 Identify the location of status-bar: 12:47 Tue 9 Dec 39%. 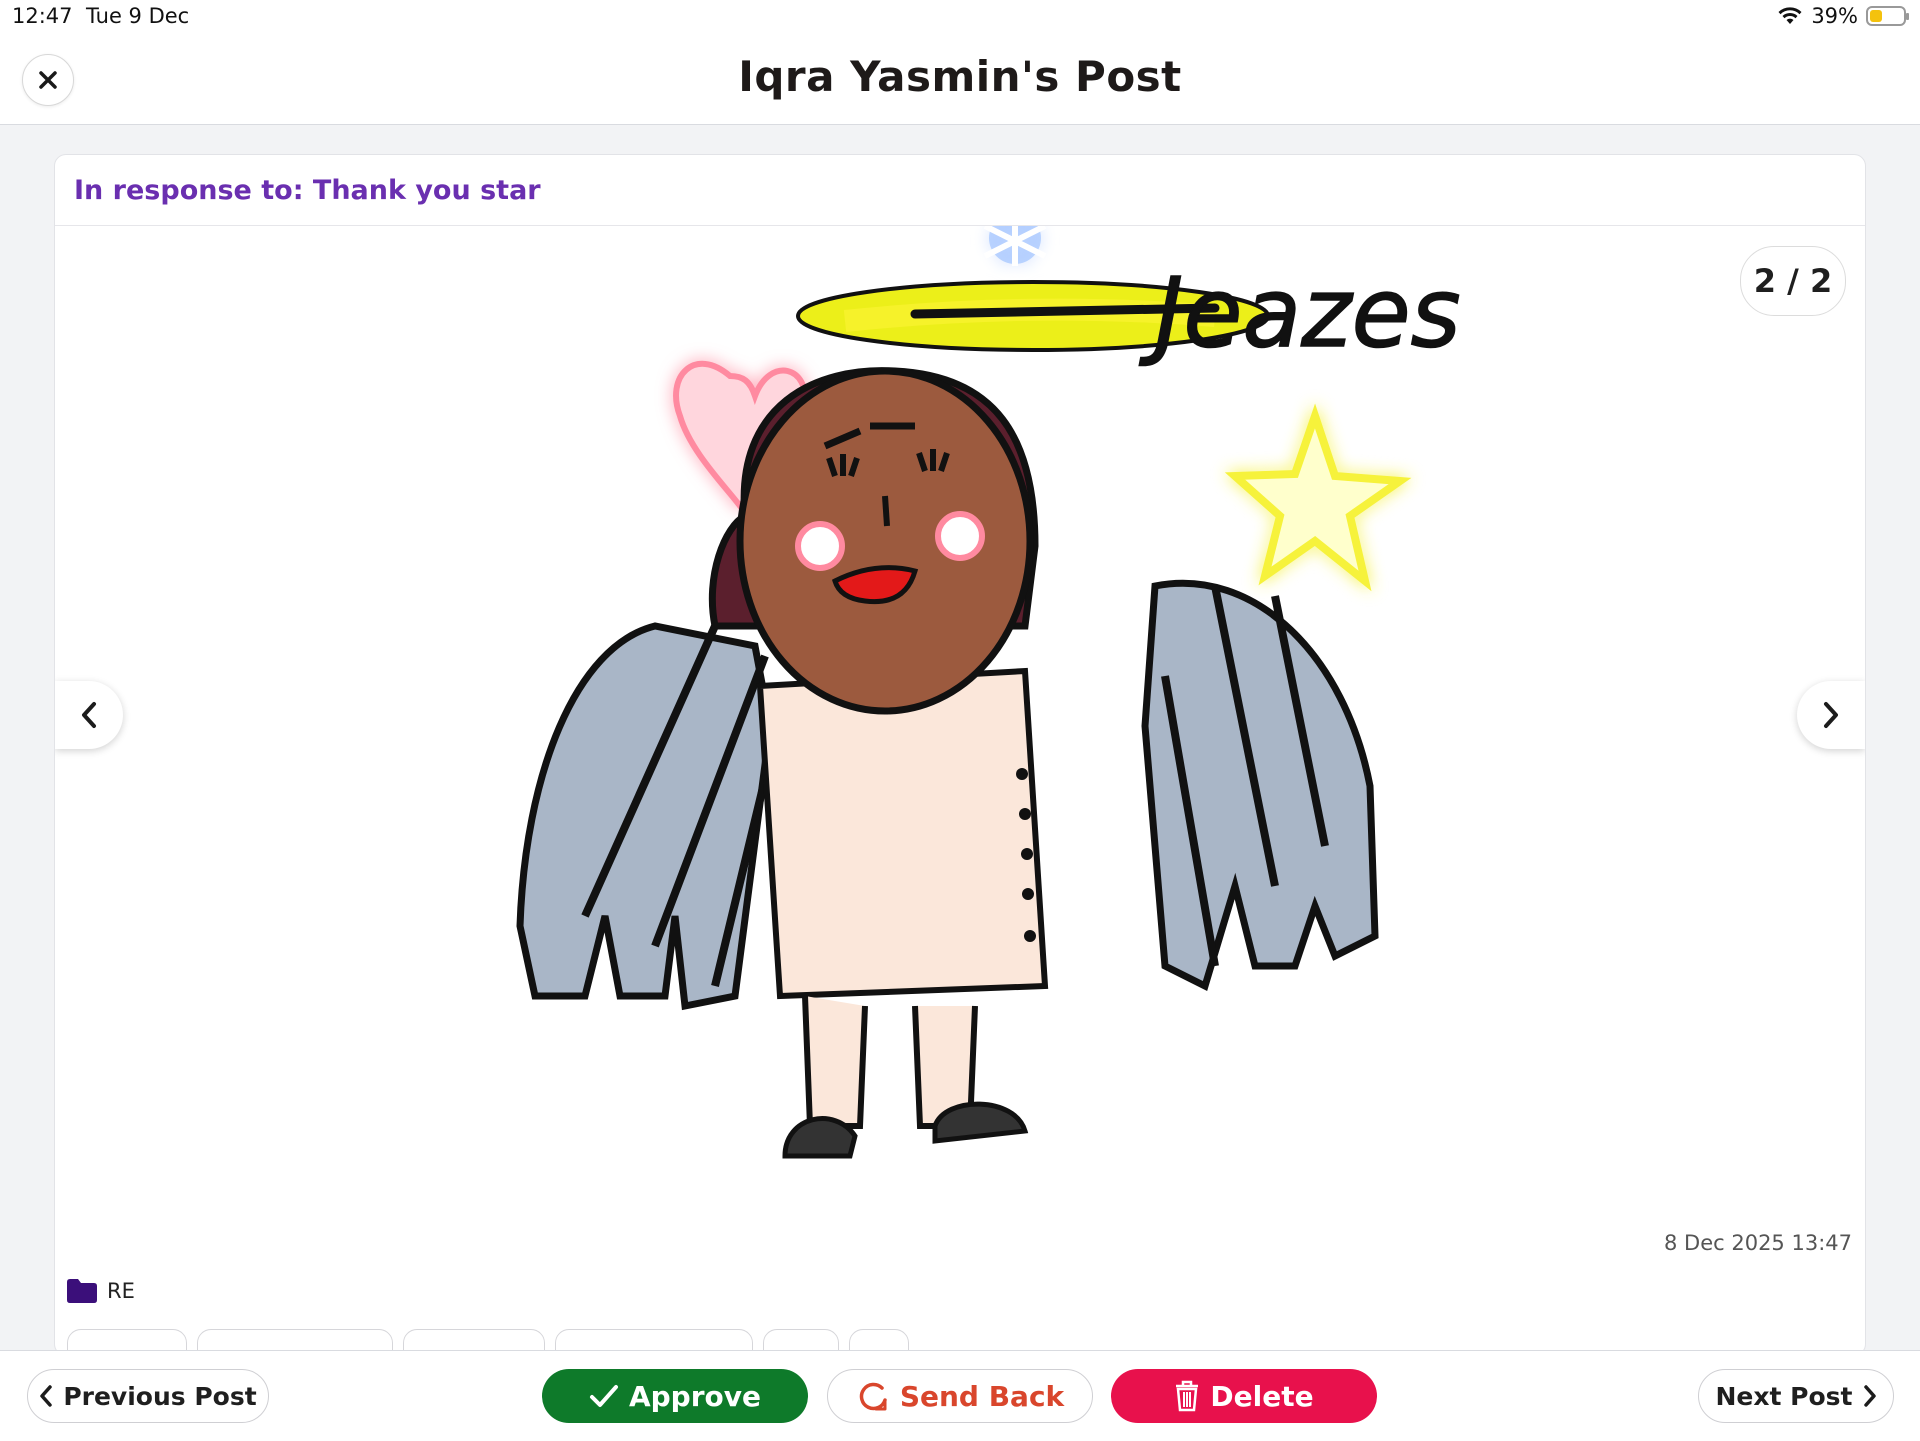
(960, 17).